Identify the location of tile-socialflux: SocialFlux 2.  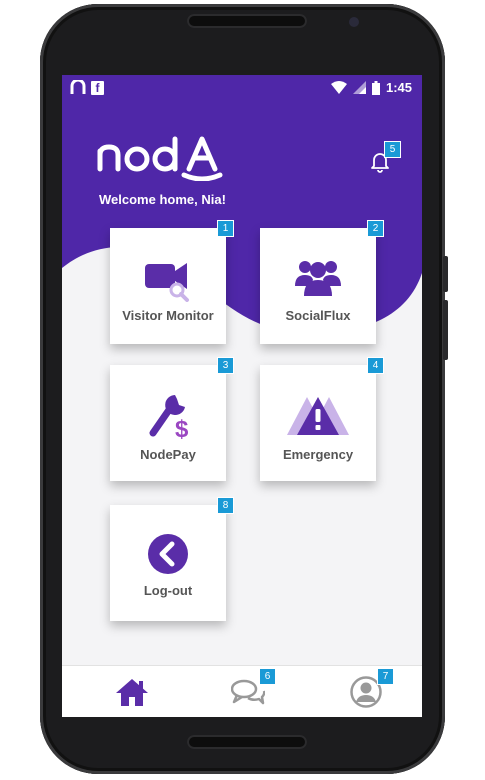
(322, 282).